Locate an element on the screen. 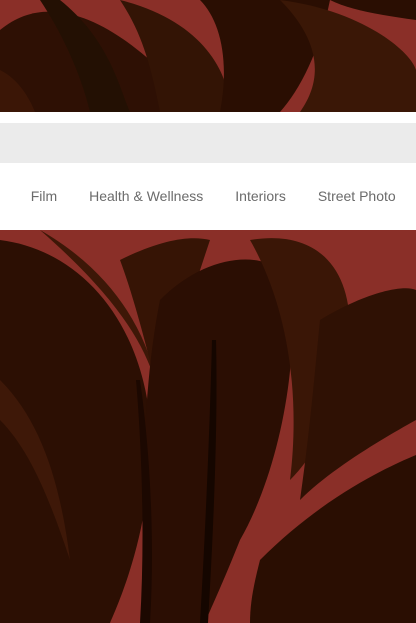 This screenshot has width=416, height=623. topic-link-interiors: Interiors is located at coordinates (260, 196).